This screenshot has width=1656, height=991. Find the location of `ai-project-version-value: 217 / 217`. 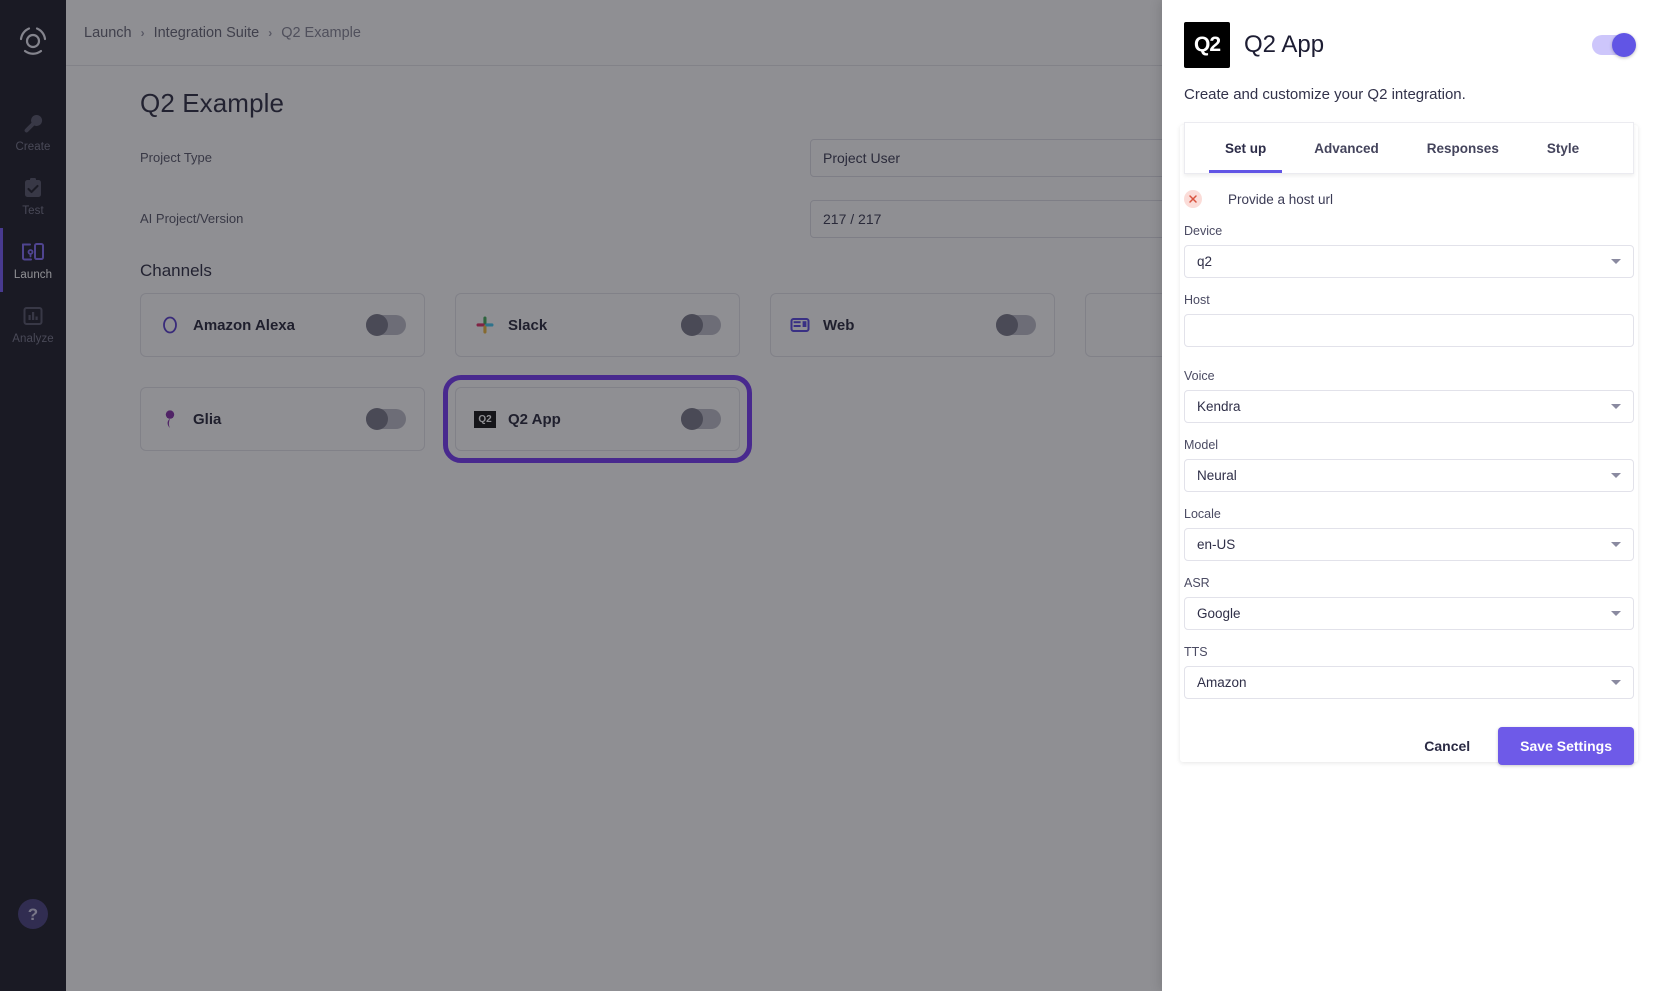

ai-project-version-value: 217 / 217 is located at coordinates (852, 218).